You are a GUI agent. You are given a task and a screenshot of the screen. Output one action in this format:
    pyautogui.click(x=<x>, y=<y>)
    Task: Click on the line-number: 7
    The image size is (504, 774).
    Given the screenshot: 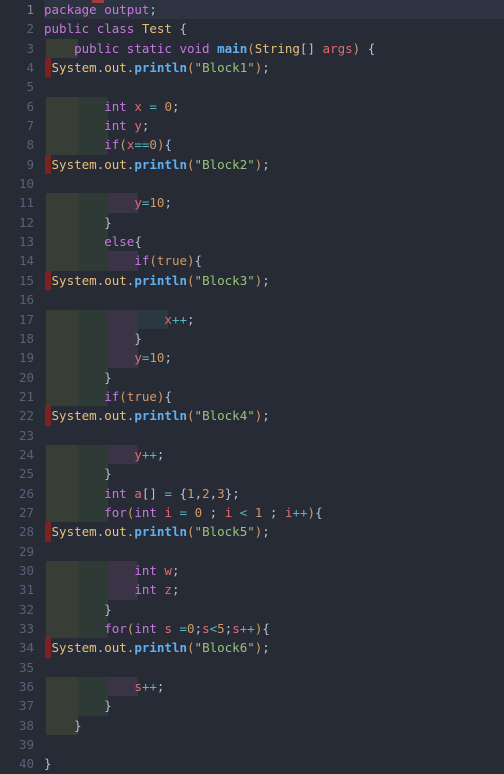 What is the action you would take?
    pyautogui.click(x=30, y=126)
    